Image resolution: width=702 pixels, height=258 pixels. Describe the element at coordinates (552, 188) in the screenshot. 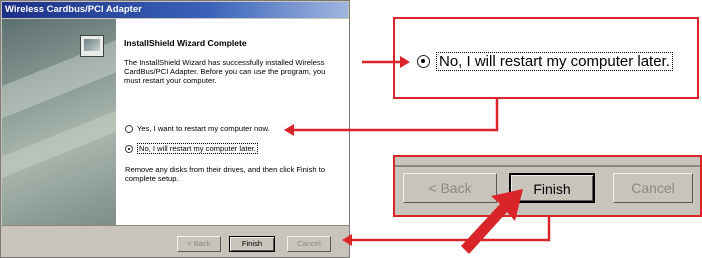

I see `zoom-finish-button: Finish` at that location.